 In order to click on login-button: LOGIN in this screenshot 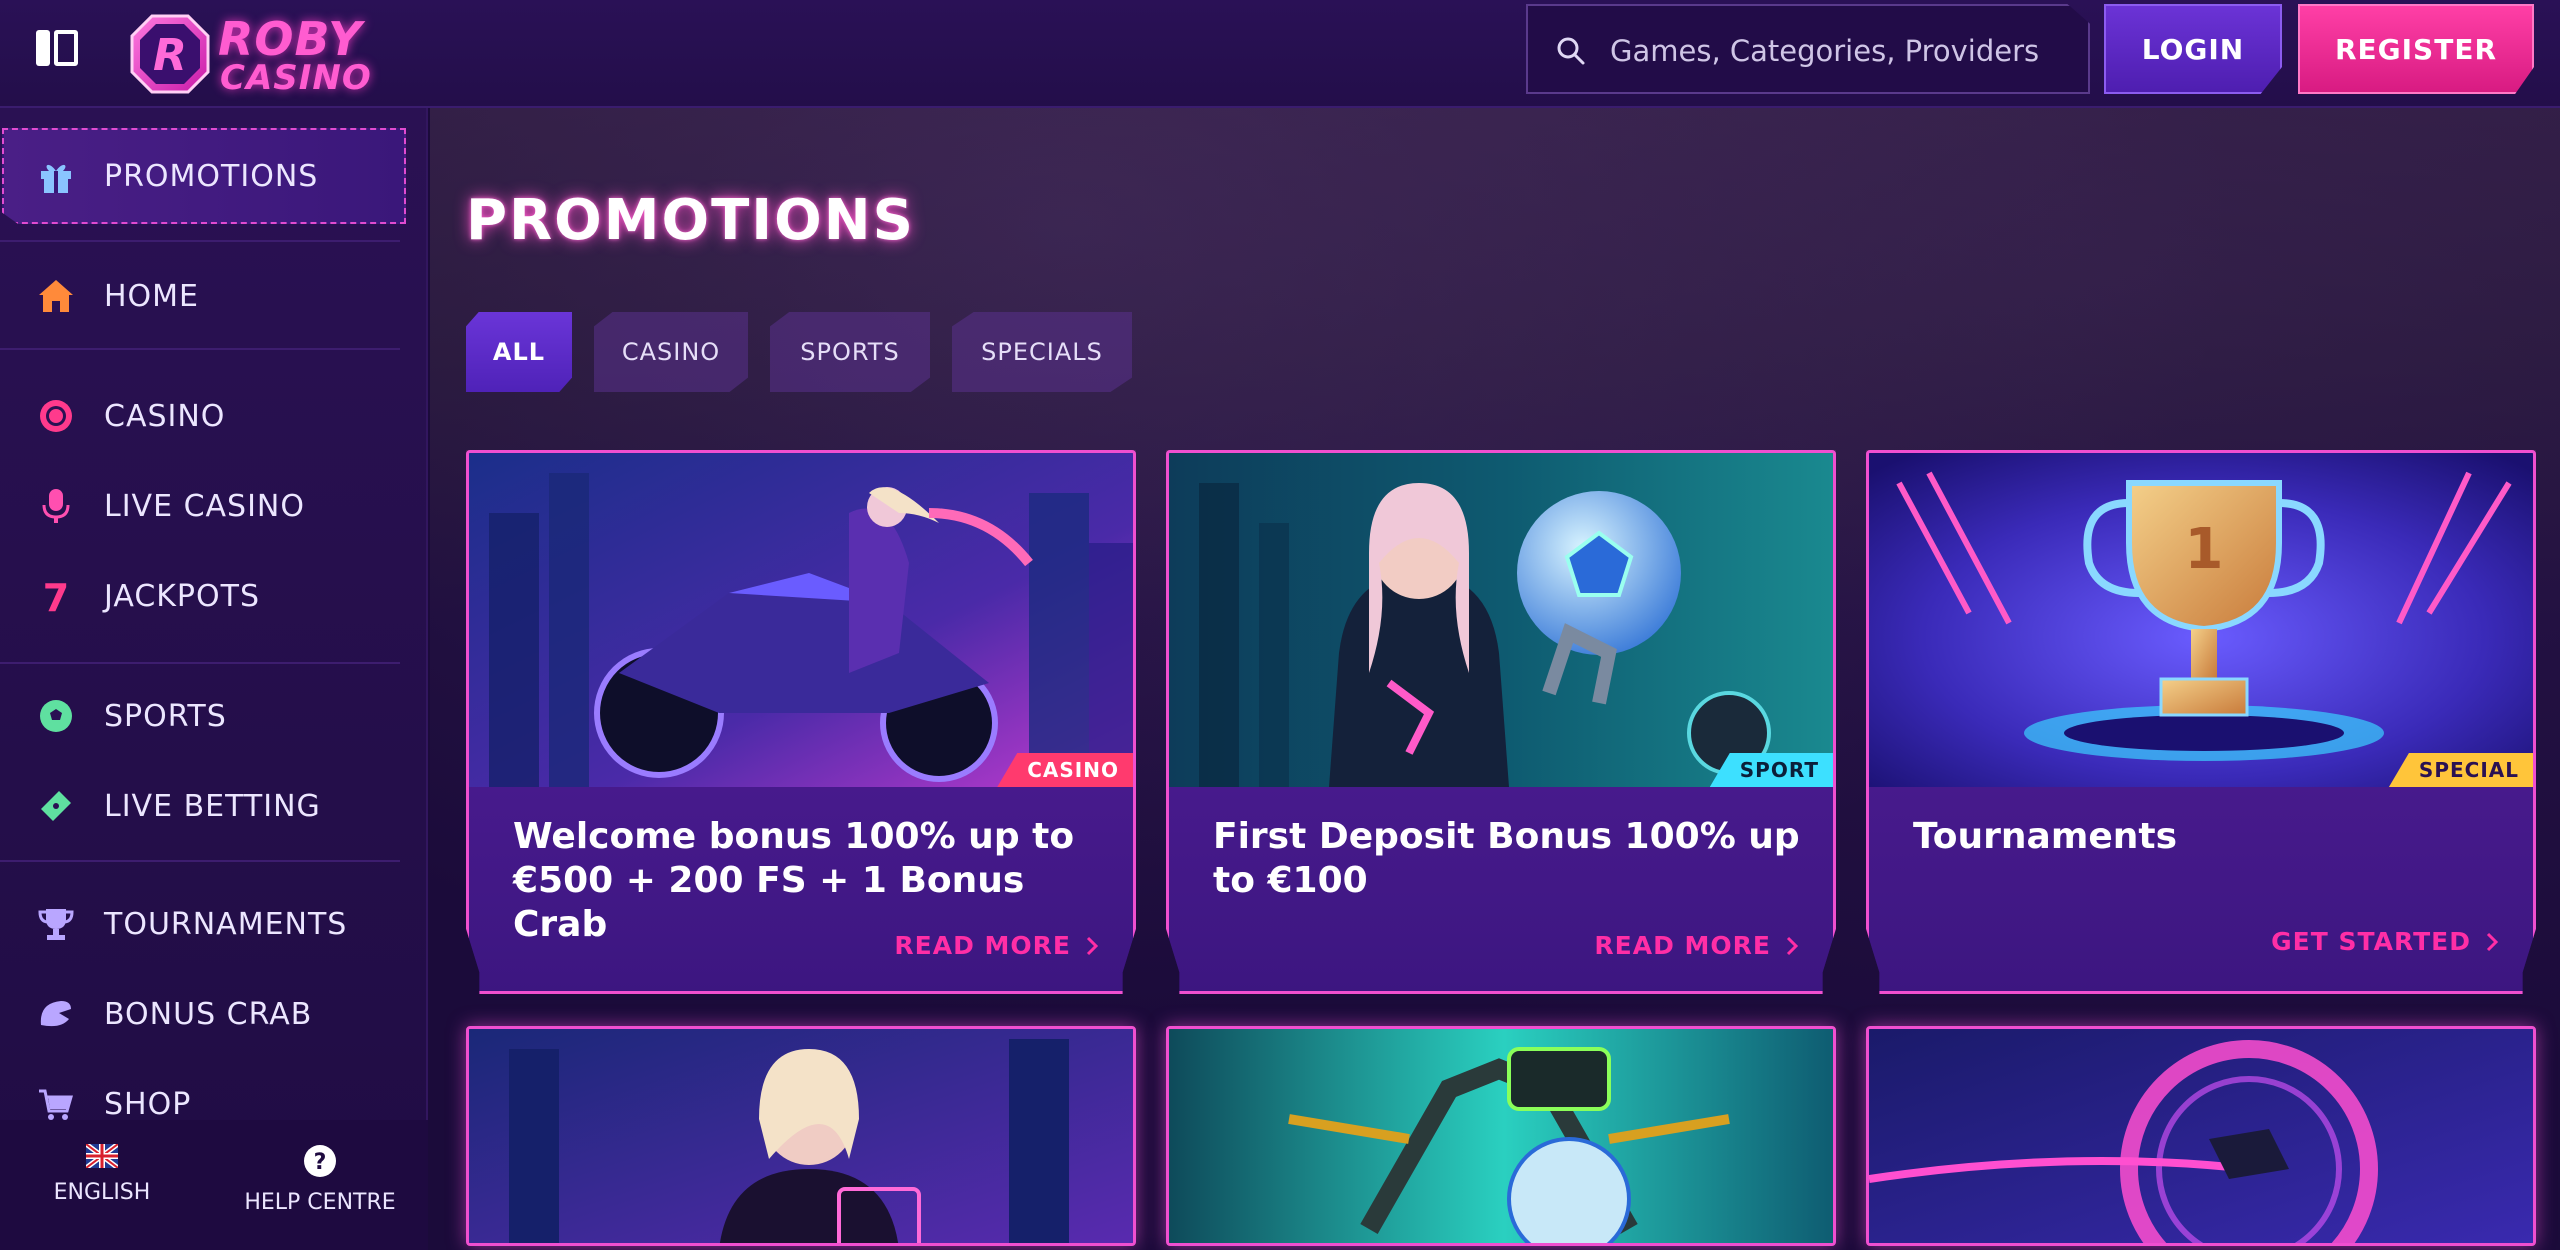, I will do `click(2193, 49)`.